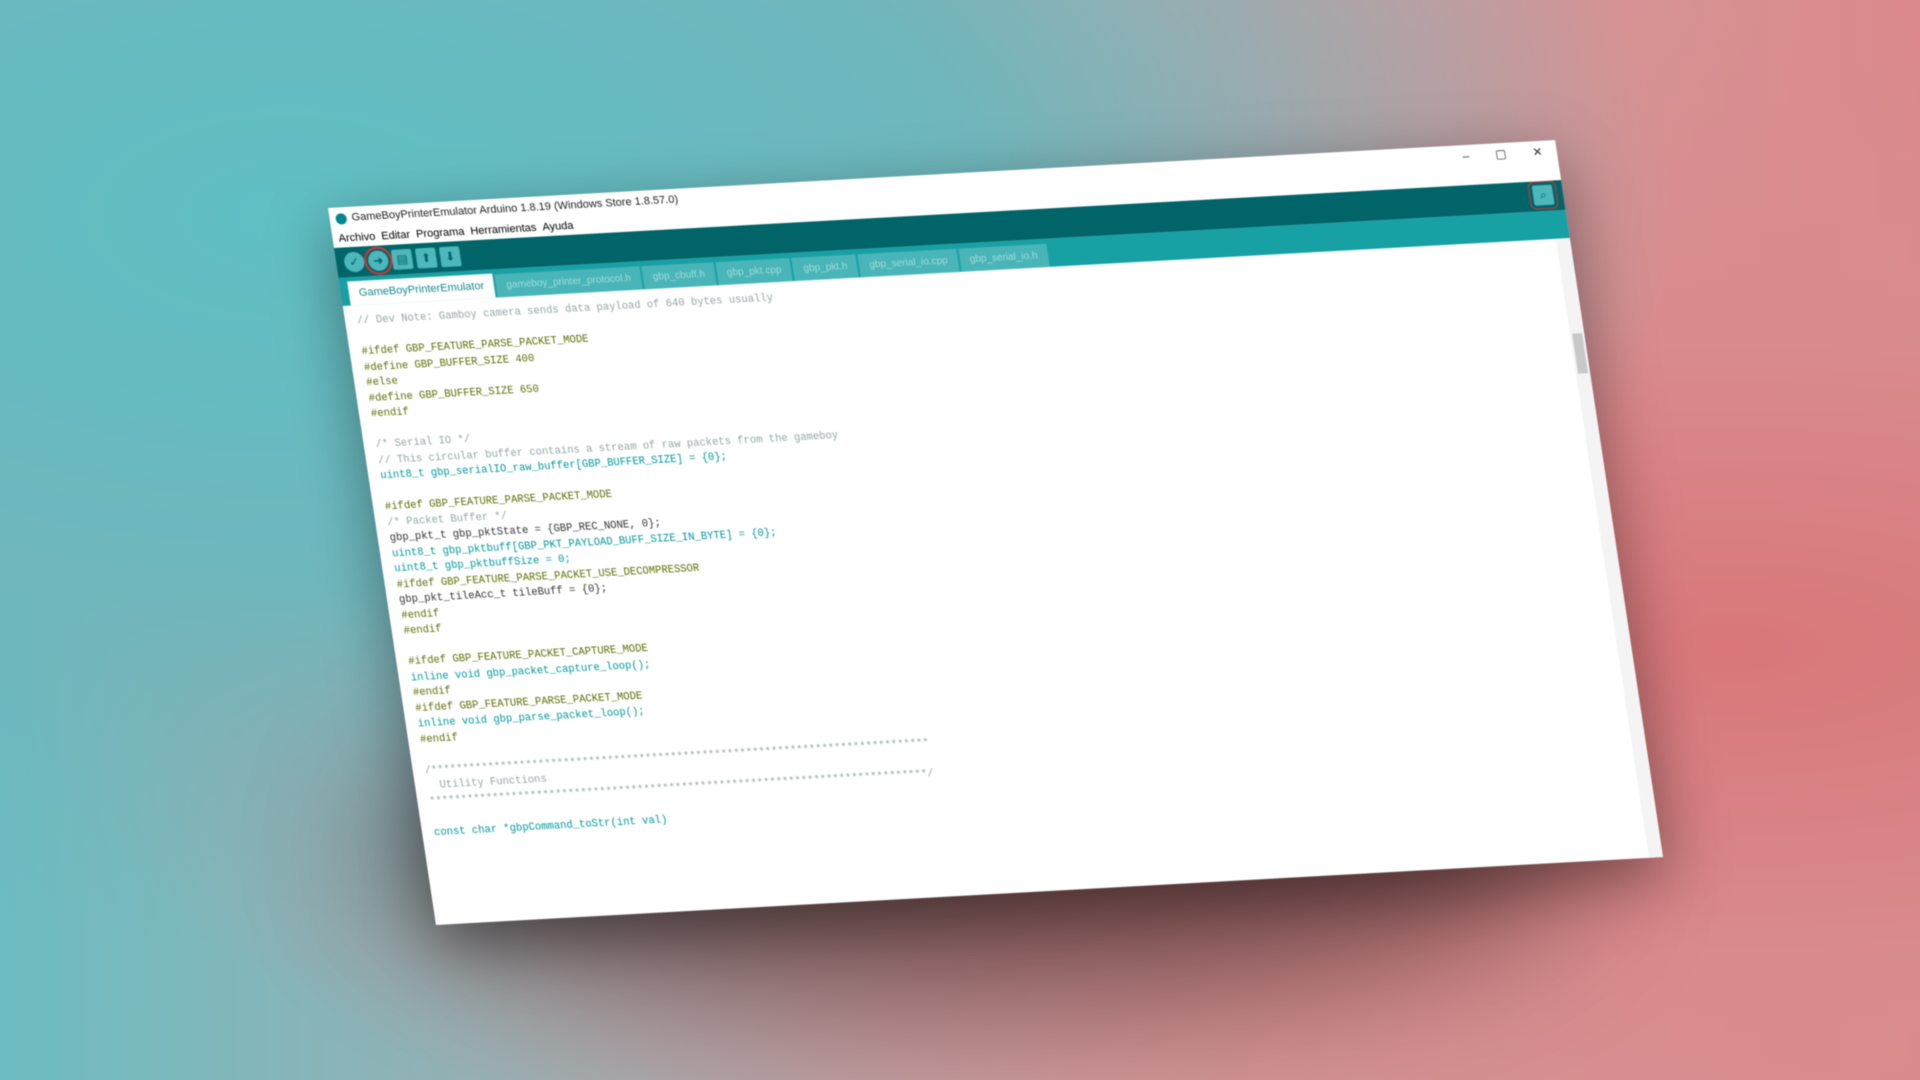 The height and width of the screenshot is (1080, 1920). What do you see at coordinates (341, 218) in the screenshot?
I see `arduino-logo-icon` at bounding box center [341, 218].